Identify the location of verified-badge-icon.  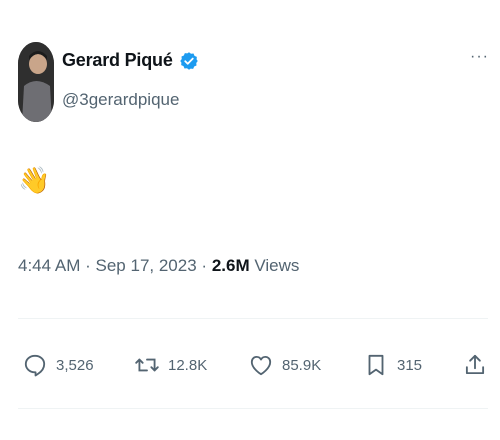
(189, 61).